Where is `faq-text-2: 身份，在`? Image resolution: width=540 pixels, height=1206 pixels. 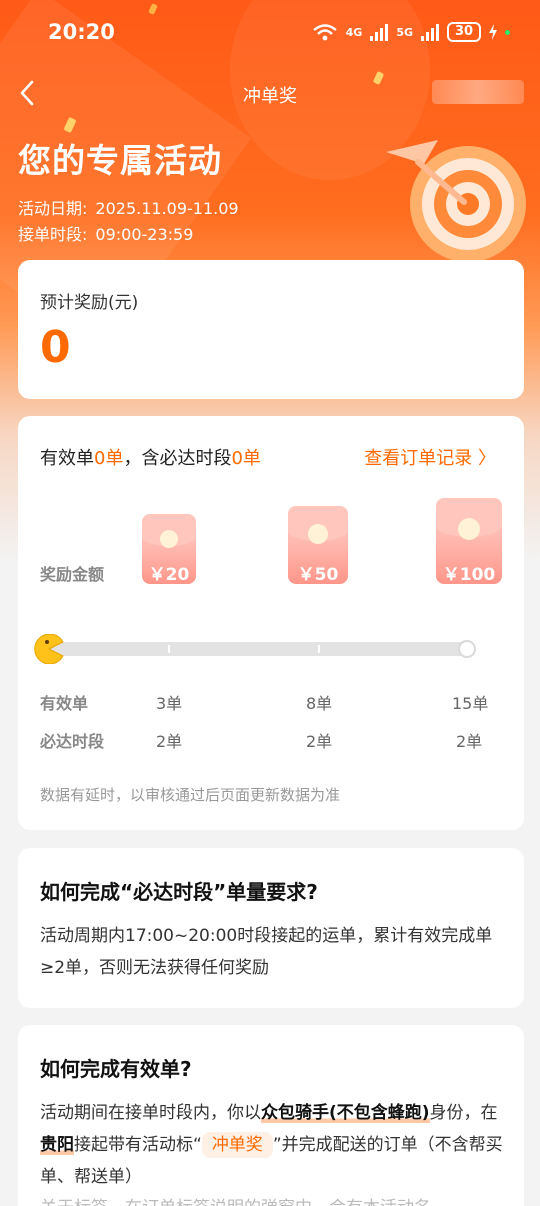 faq-text-2: 身份，在 is located at coordinates (463, 1113).